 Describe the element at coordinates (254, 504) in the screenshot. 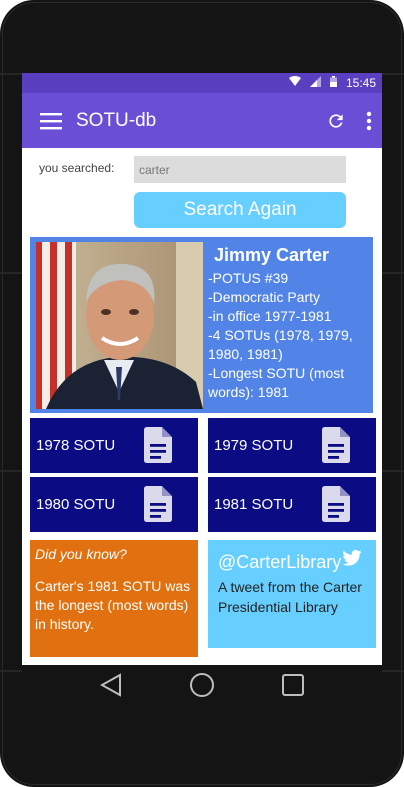

I see `sotu-card-label: 1981 SOTU` at that location.